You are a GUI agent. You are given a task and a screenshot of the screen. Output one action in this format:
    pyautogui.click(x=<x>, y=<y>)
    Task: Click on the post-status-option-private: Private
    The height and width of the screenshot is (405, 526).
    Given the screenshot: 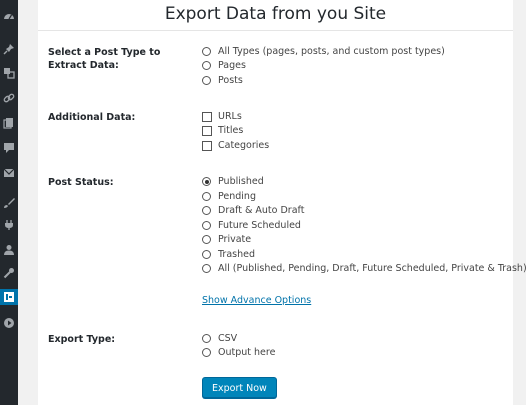 What is the action you would take?
    pyautogui.click(x=226, y=239)
    